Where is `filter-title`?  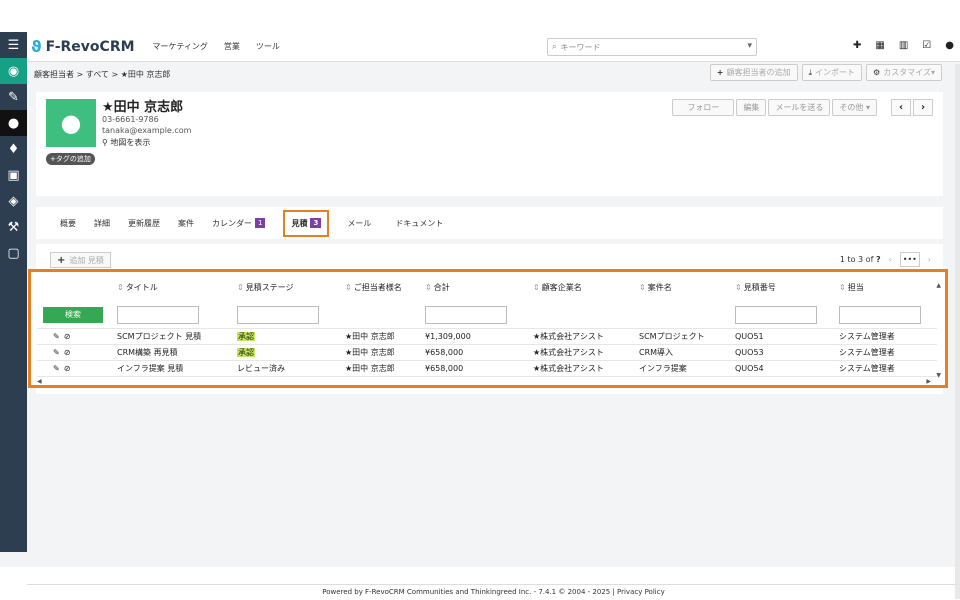
filter-title is located at coordinates (158, 314).